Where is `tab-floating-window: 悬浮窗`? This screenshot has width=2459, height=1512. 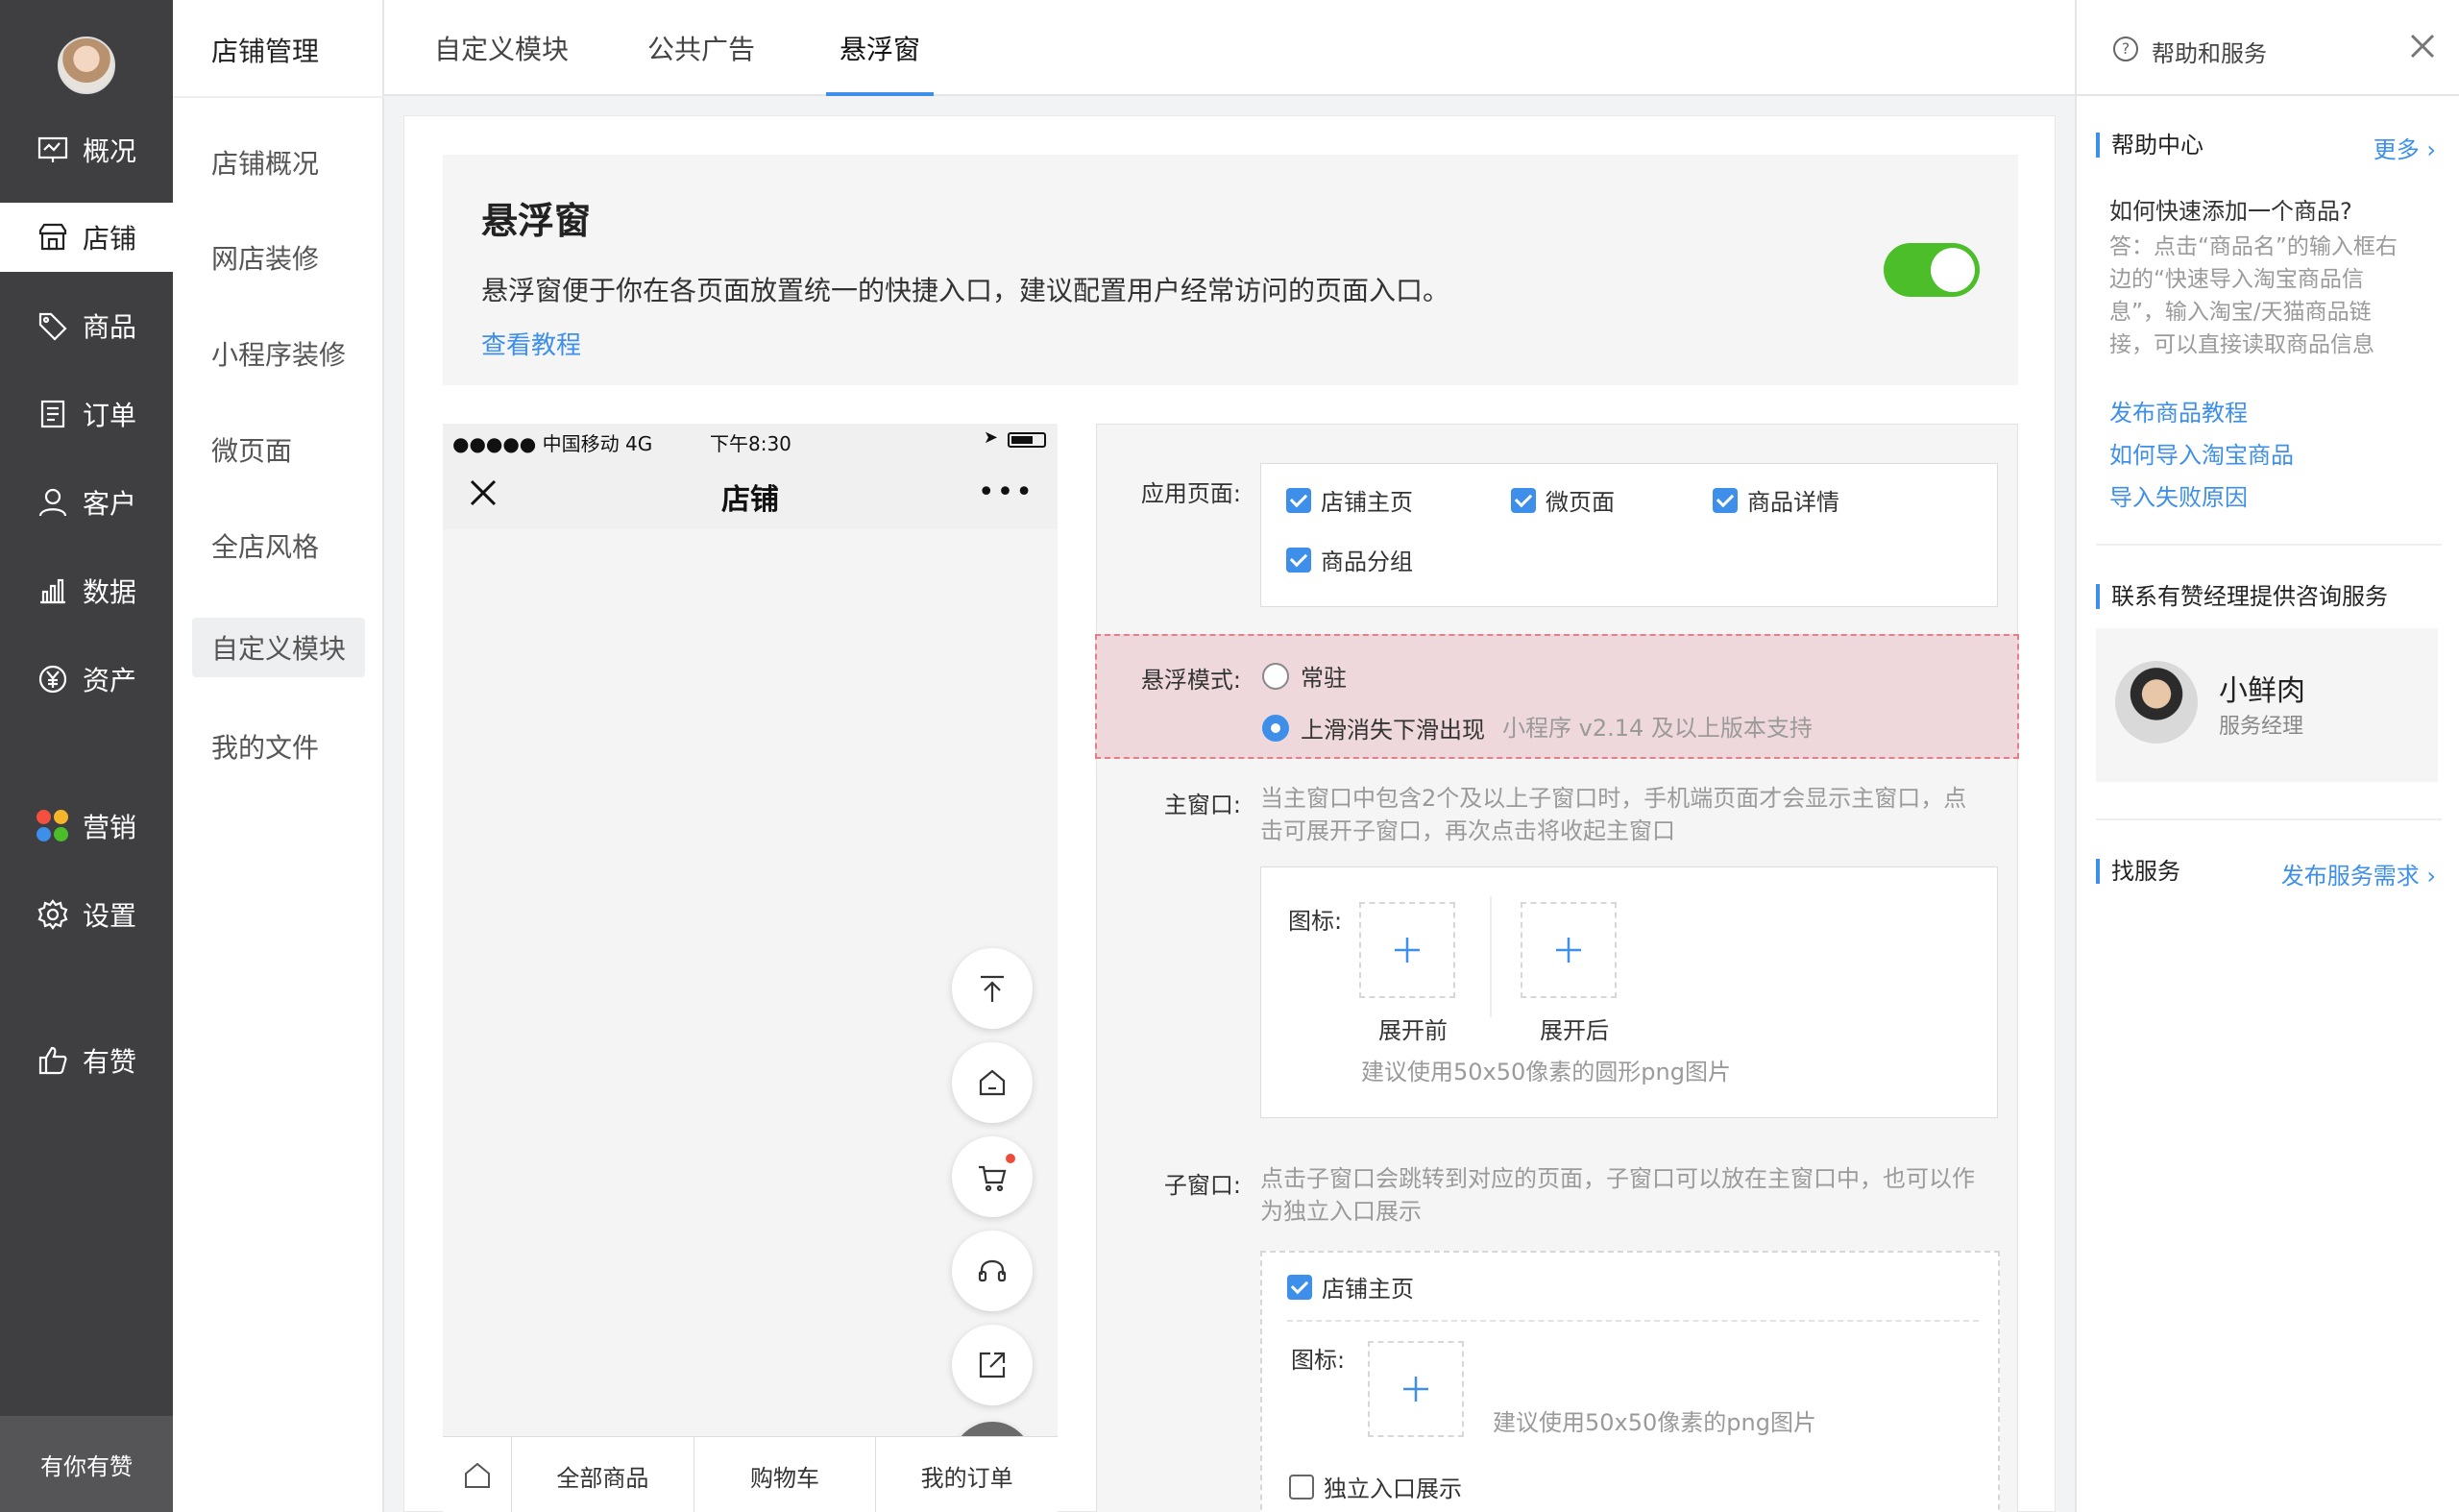 tab-floating-window: 悬浮窗 is located at coordinates (880, 48).